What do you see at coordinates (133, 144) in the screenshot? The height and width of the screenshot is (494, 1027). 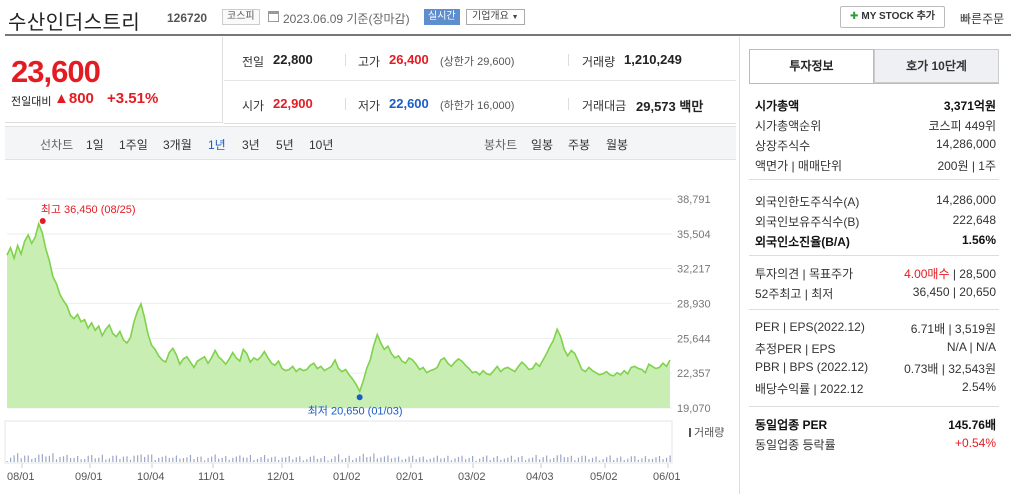 I see `period-1w: 1주일` at bounding box center [133, 144].